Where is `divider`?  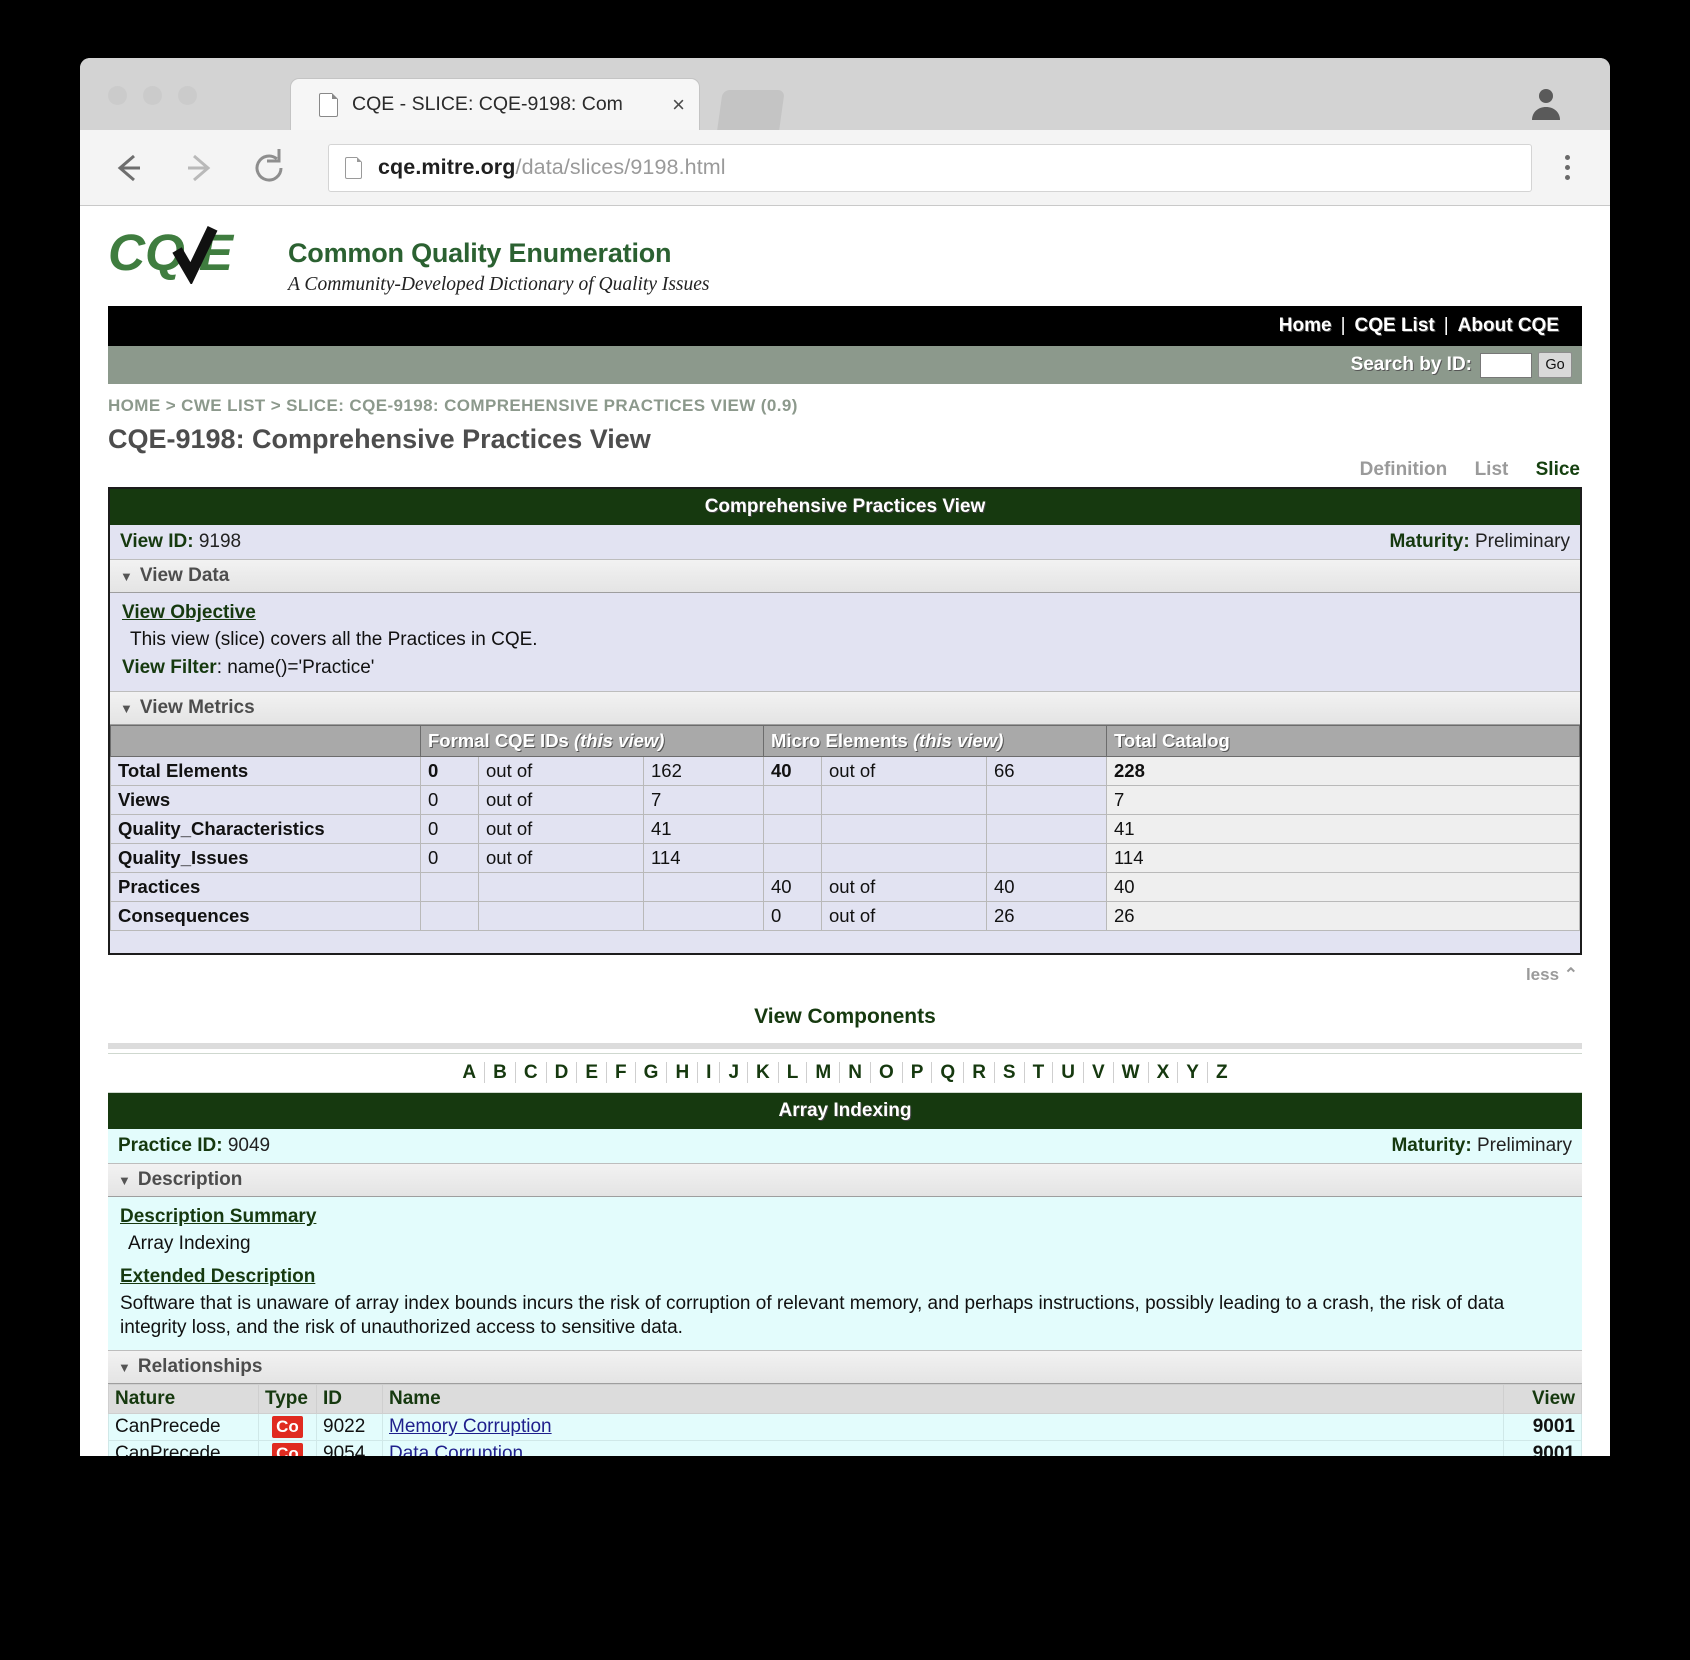 divider is located at coordinates (845, 1046).